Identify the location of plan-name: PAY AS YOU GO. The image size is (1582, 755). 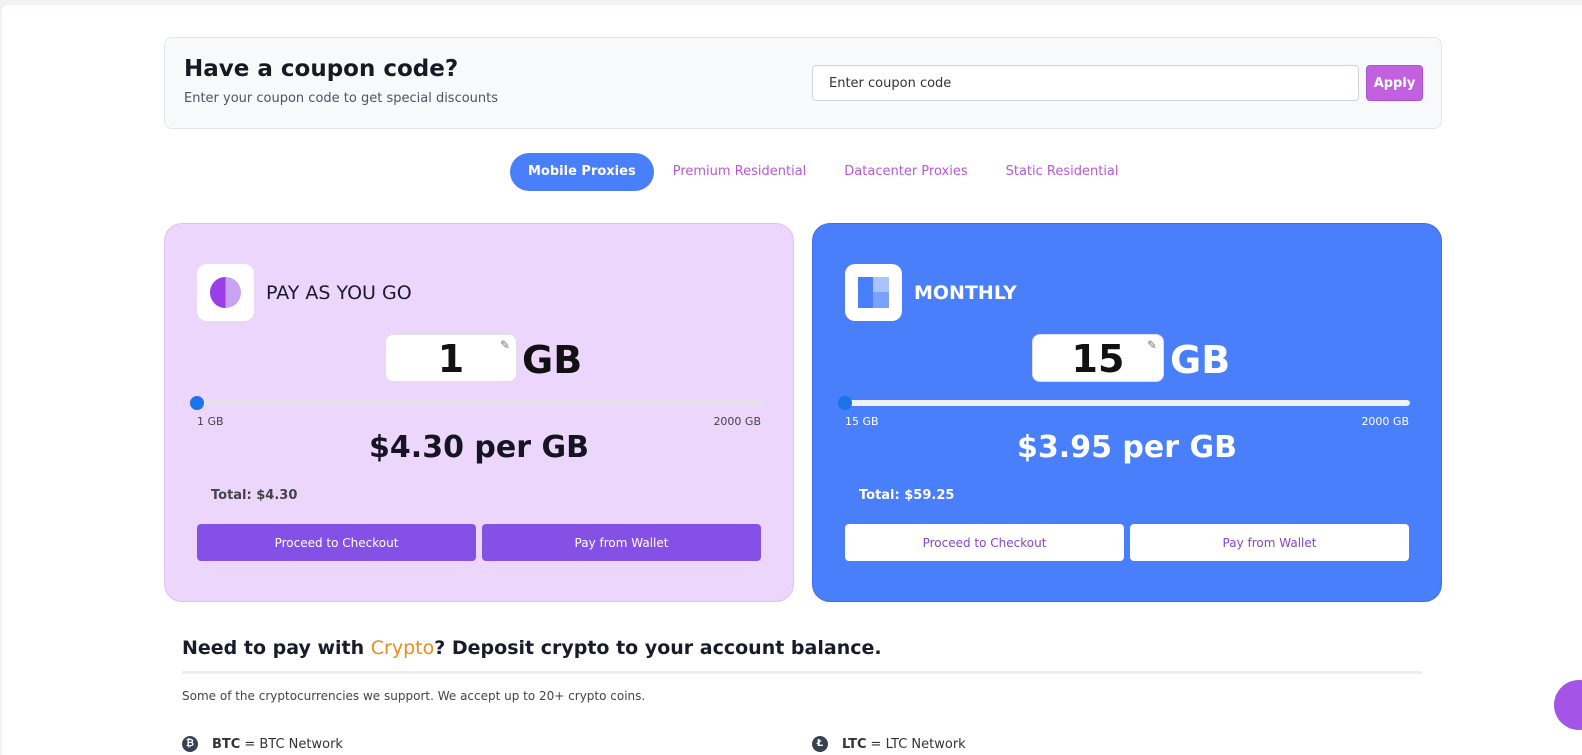
(339, 293).